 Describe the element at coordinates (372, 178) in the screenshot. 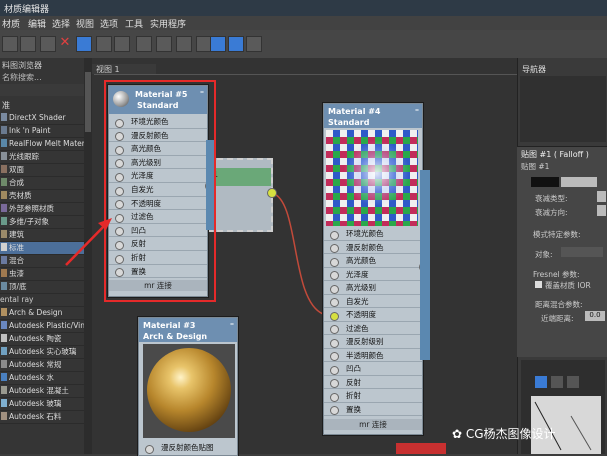

I see `material4-preview-checker` at that location.